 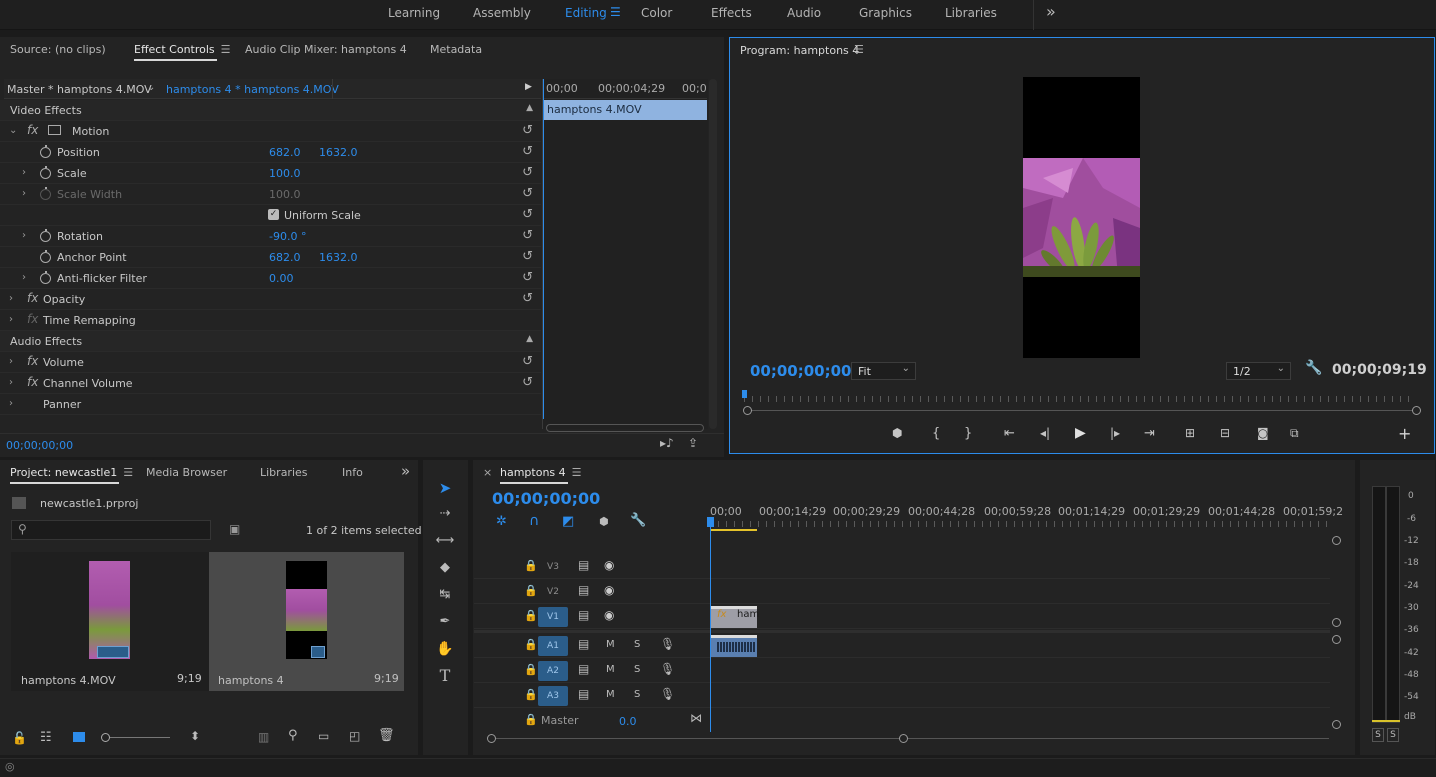 What do you see at coordinates (1082, 410) in the screenshot?
I see `zoom-scrollbar` at bounding box center [1082, 410].